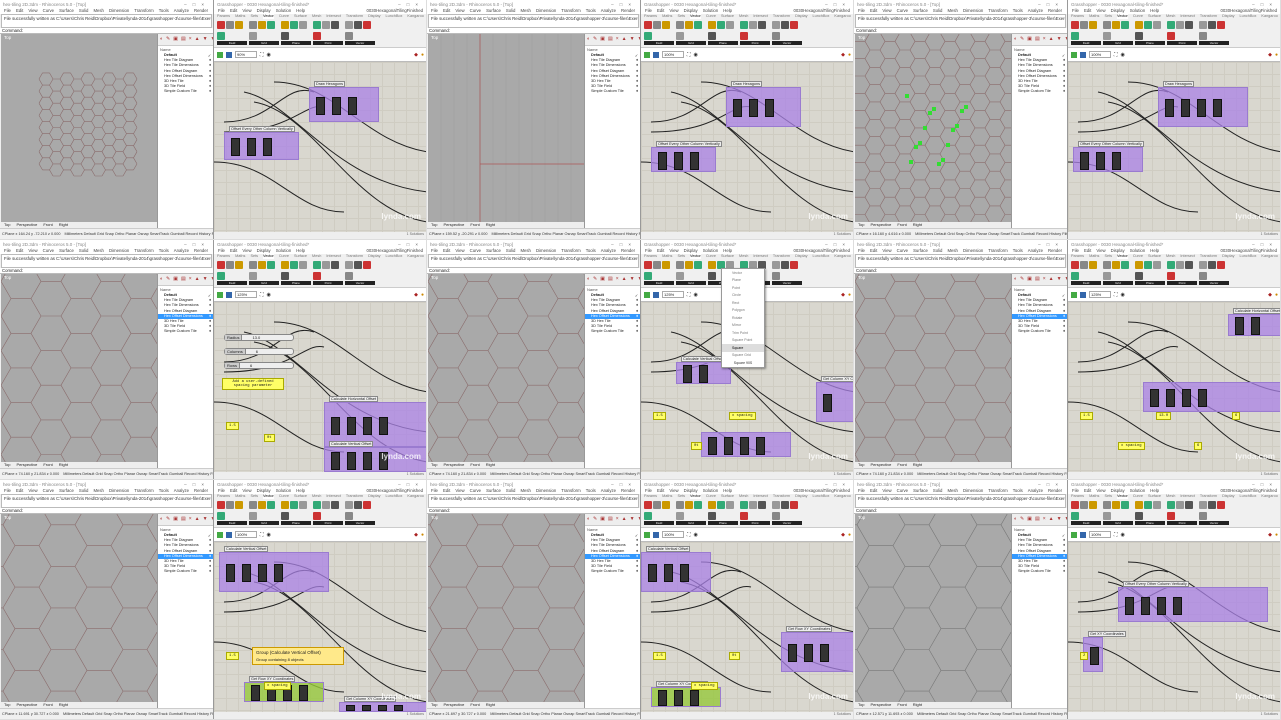  I want to click on selected-point, so click(953, 130).